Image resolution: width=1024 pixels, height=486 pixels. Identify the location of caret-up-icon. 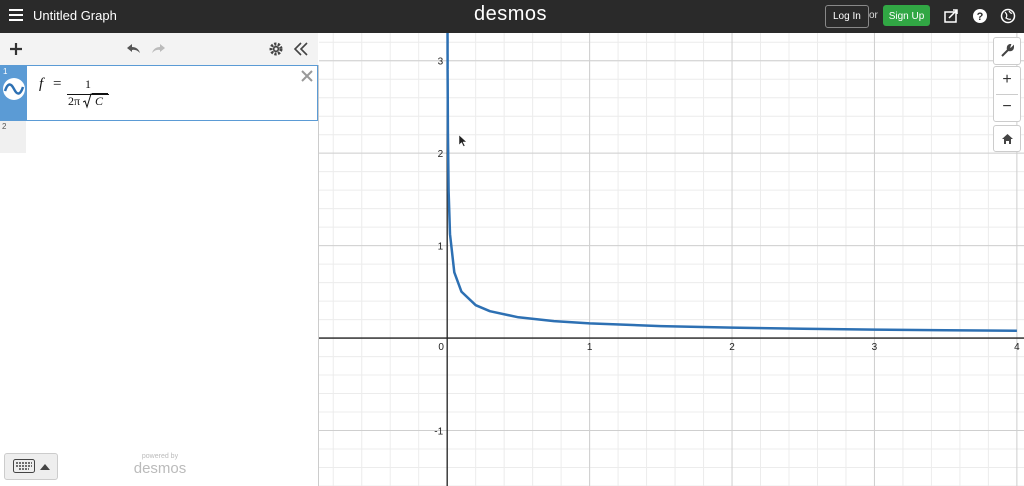
(45, 467).